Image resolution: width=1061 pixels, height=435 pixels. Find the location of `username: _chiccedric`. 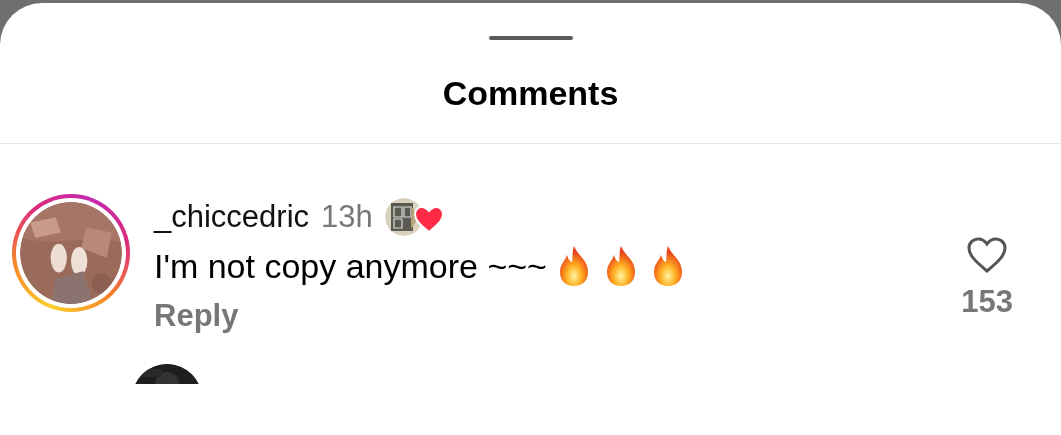

username: _chiccedric is located at coordinates (232, 217).